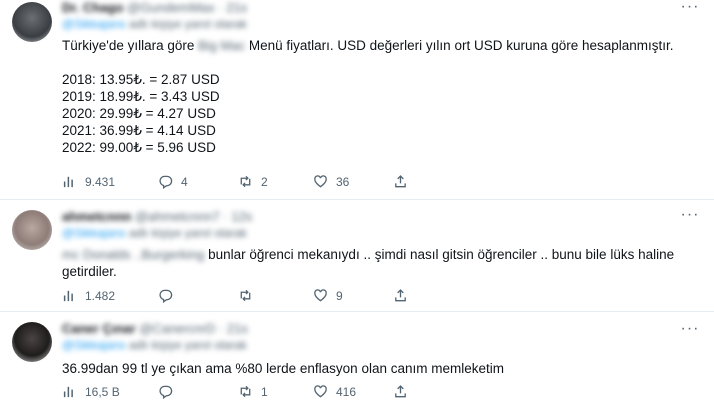 The width and height of the screenshot is (714, 402). What do you see at coordinates (139, 130) in the screenshot?
I see `price-line: 2021: 36.99₺ = 4.14 USD` at bounding box center [139, 130].